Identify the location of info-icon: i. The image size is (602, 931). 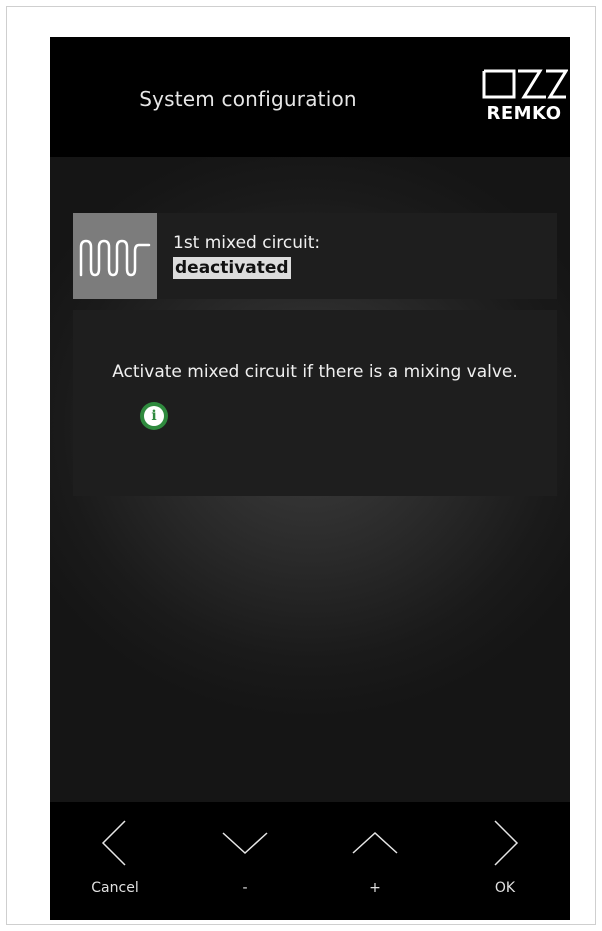
(154, 416).